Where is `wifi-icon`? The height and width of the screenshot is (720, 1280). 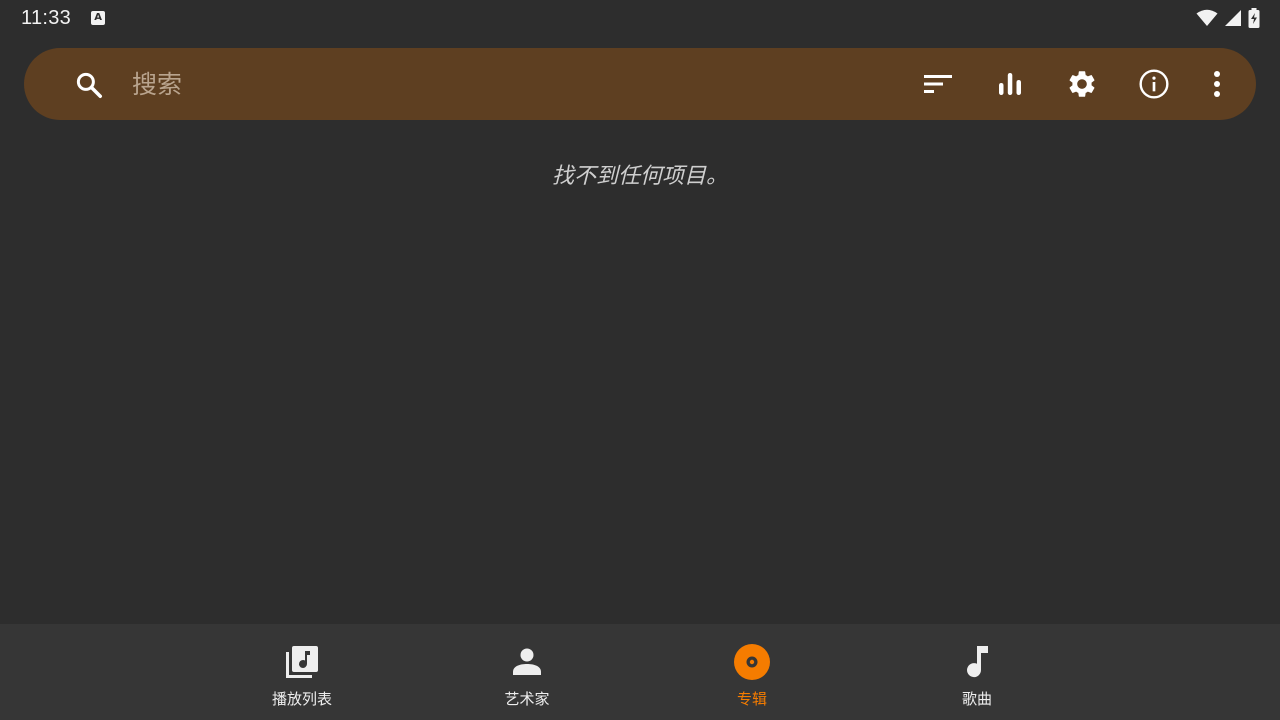 wifi-icon is located at coordinates (1207, 17).